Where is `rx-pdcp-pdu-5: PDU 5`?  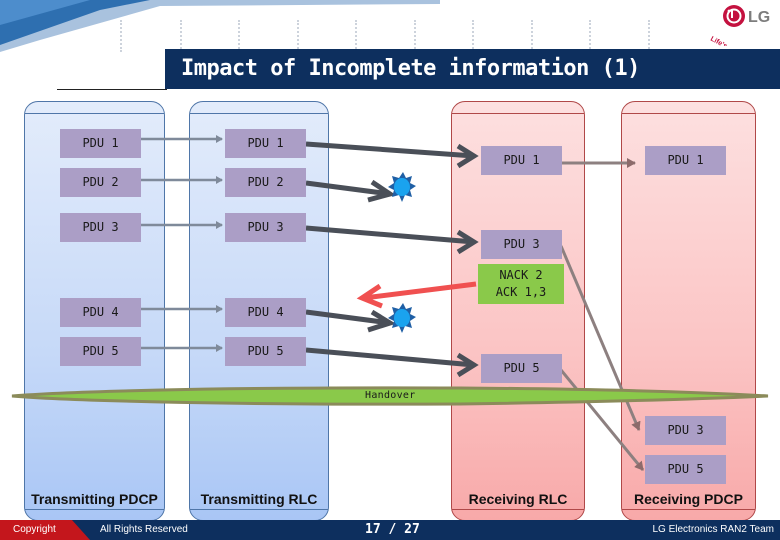 rx-pdcp-pdu-5: PDU 5 is located at coordinates (685, 469).